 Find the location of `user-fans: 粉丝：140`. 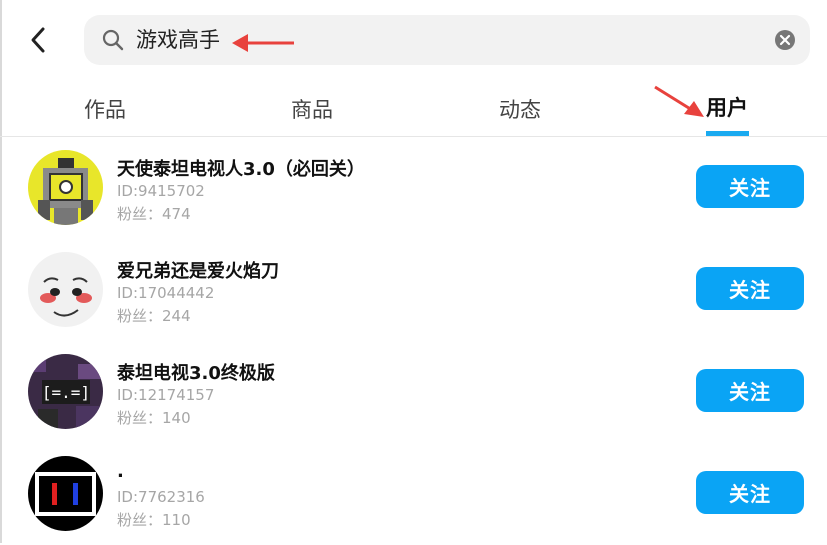

user-fans: 粉丝：140 is located at coordinates (154, 418).